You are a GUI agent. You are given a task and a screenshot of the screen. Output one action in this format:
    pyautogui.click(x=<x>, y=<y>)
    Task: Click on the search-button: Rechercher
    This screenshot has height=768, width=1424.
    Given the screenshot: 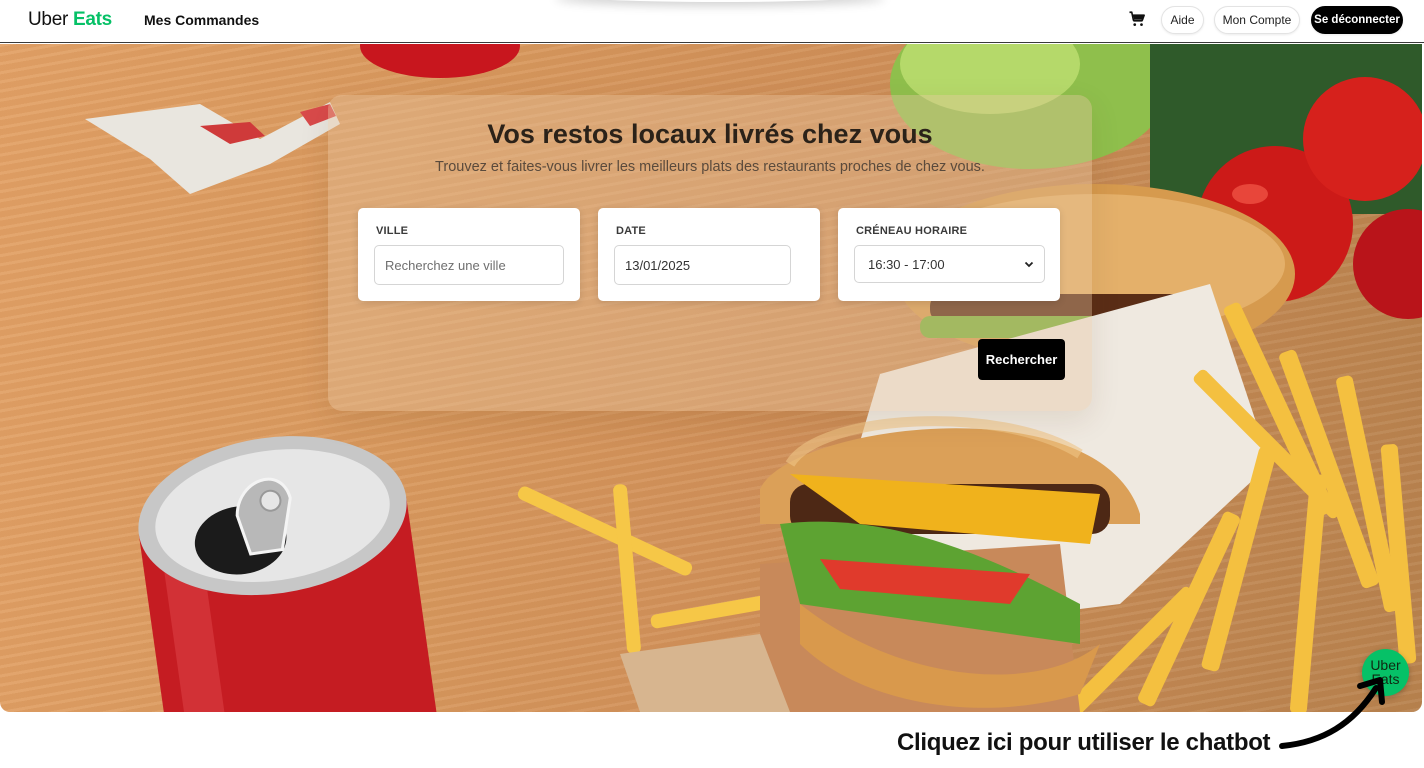 What is the action you would take?
    pyautogui.click(x=1021, y=359)
    